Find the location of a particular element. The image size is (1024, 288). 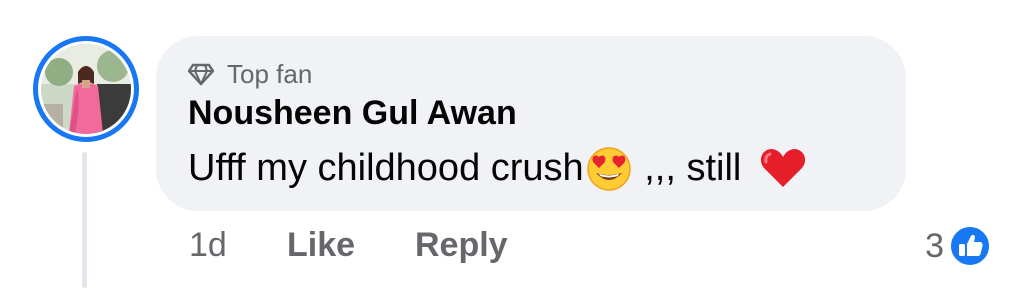

reply-button: Reply is located at coordinates (461, 245).